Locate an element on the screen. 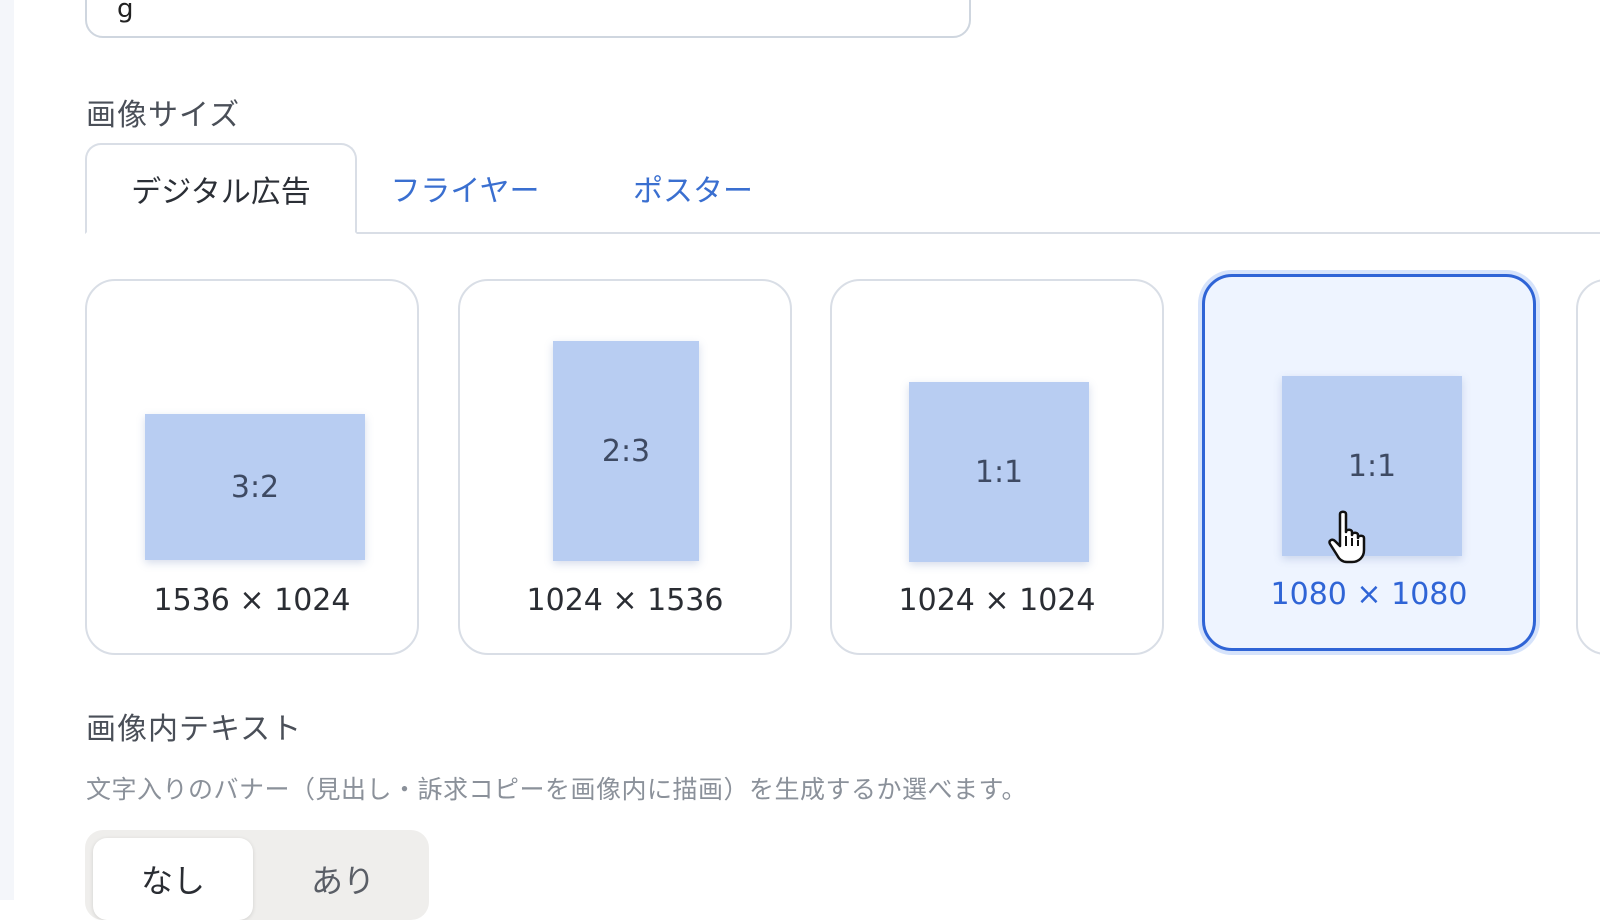 The width and height of the screenshot is (1600, 920). prompt-input: g is located at coordinates (528, 19).